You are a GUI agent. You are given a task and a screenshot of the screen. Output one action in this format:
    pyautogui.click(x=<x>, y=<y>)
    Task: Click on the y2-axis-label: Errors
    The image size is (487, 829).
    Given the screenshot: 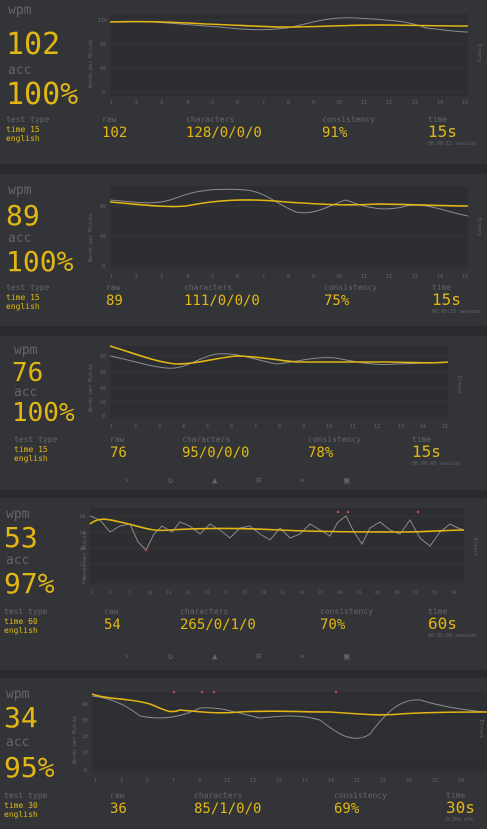 What is the action you would take?
    pyautogui.click(x=481, y=729)
    